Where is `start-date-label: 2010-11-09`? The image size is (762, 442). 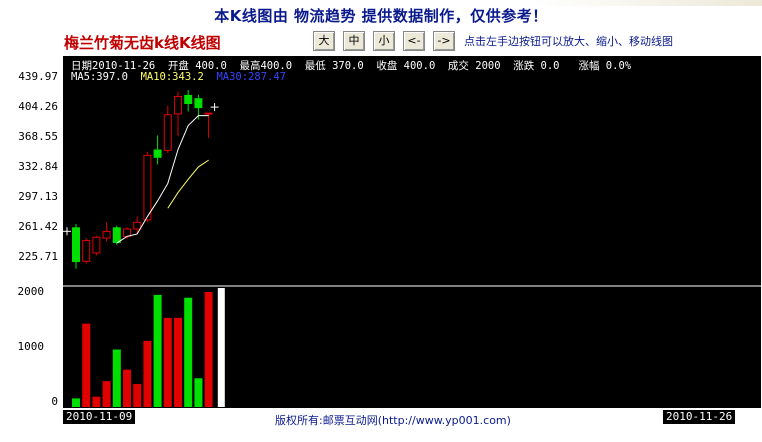 start-date-label: 2010-11-09 is located at coordinates (99, 417).